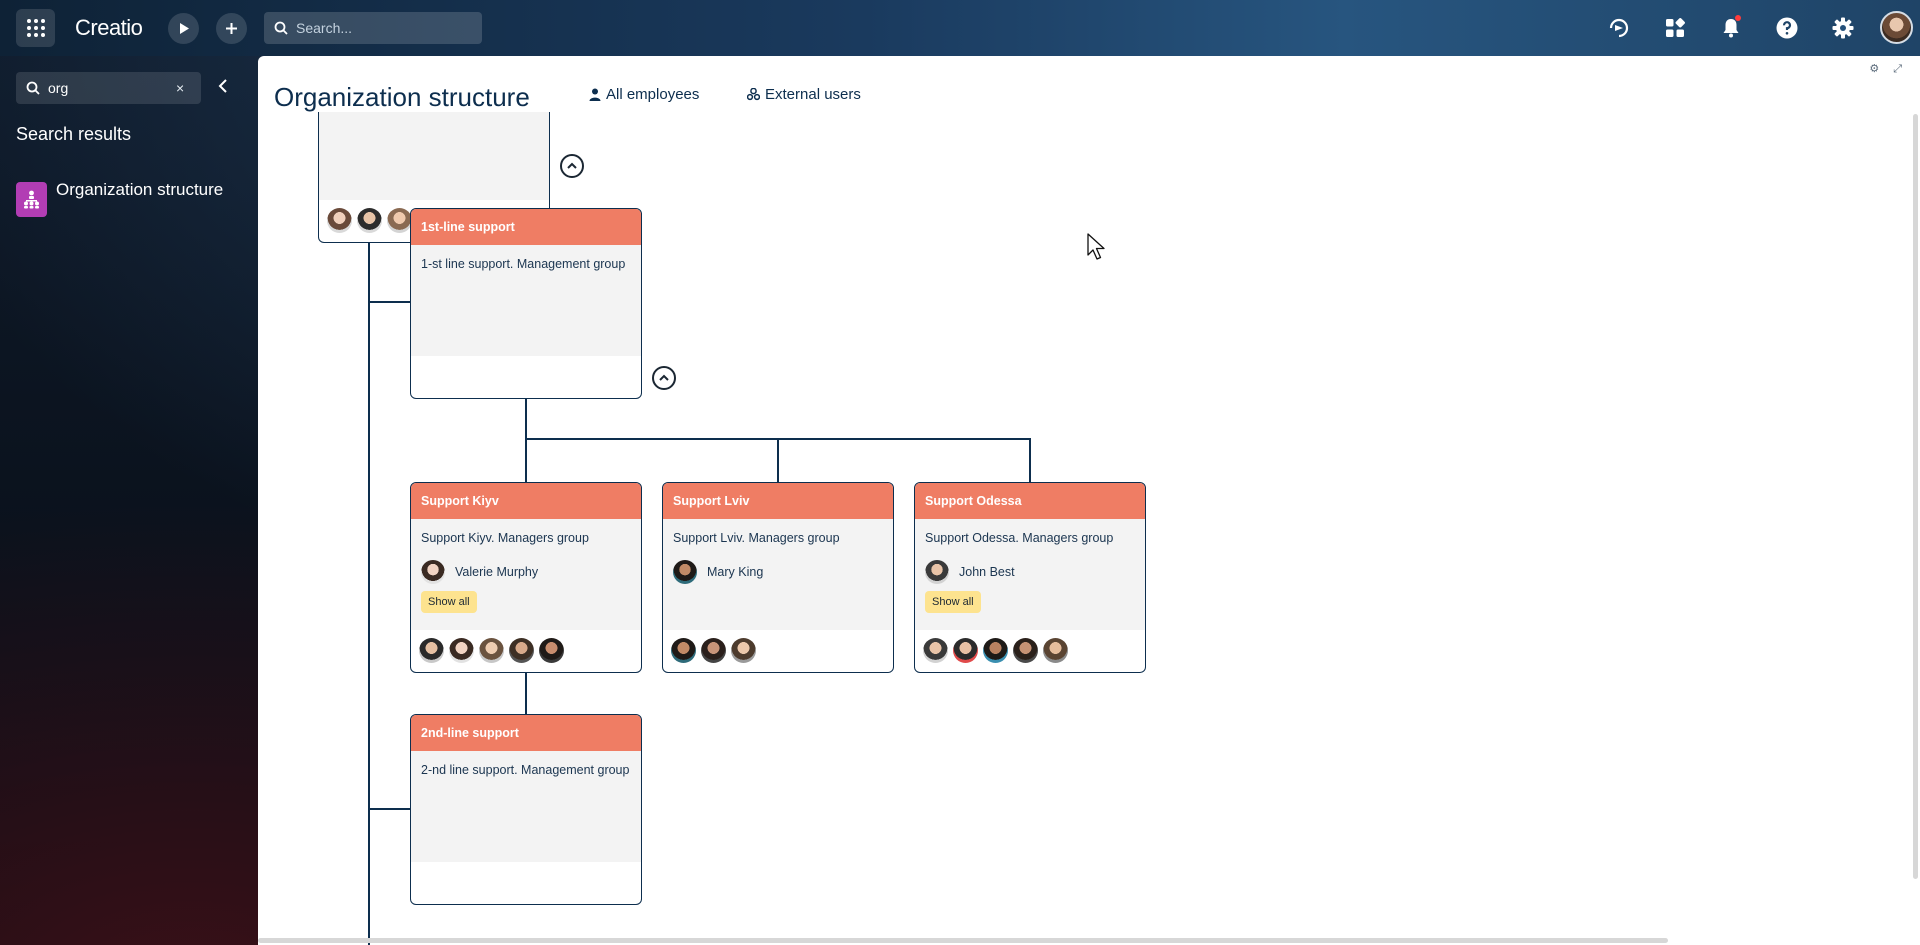 The width and height of the screenshot is (1920, 945). Describe the element at coordinates (140, 189) in the screenshot. I see `search-result-label: Organization structure` at that location.